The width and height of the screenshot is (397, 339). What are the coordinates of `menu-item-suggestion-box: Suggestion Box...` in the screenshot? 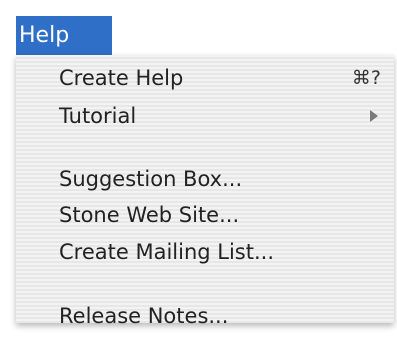 It's located at (205, 179).